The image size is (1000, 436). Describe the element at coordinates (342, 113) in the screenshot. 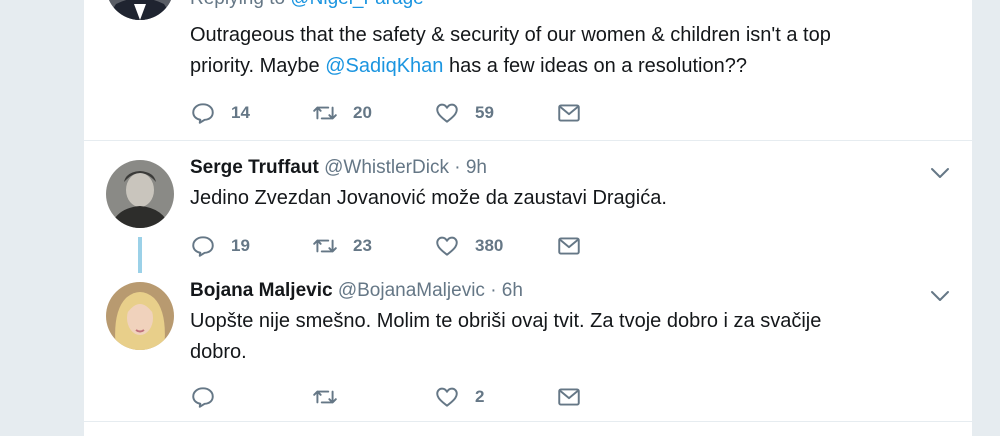

I see `retweet-button: 20` at that location.